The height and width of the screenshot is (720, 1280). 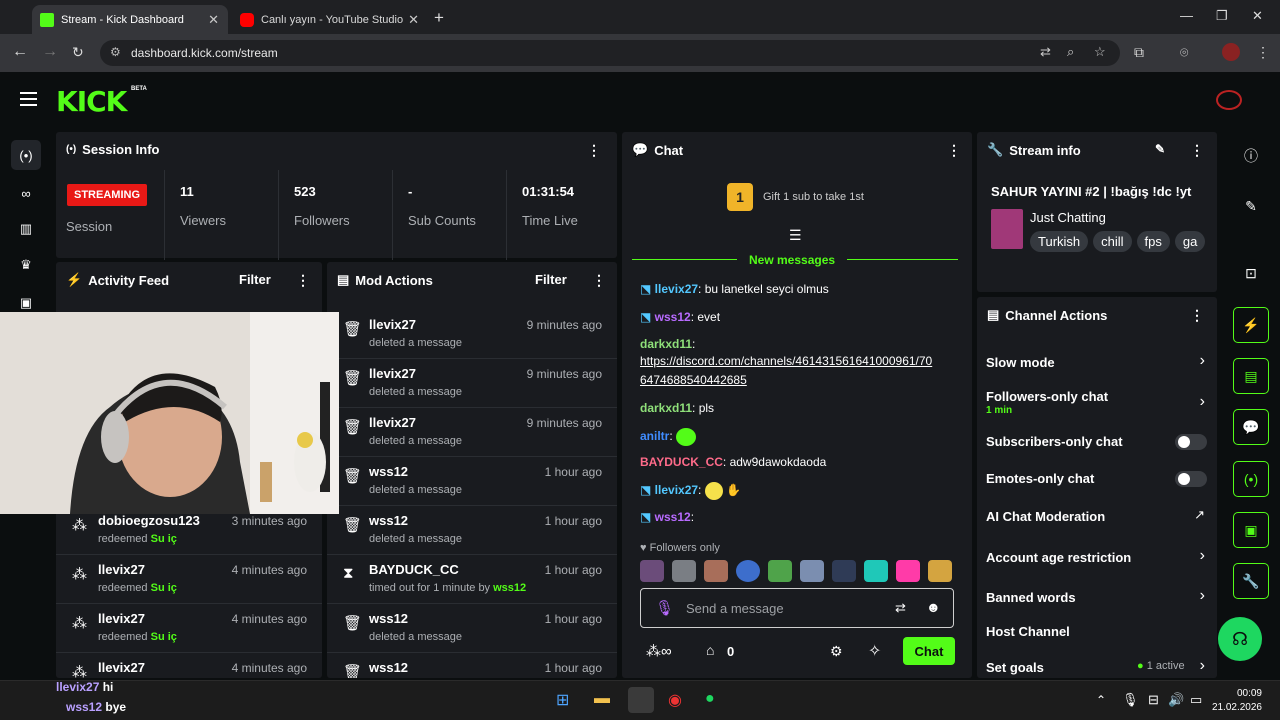 I want to click on chrome-icon, so click(x=641, y=700).